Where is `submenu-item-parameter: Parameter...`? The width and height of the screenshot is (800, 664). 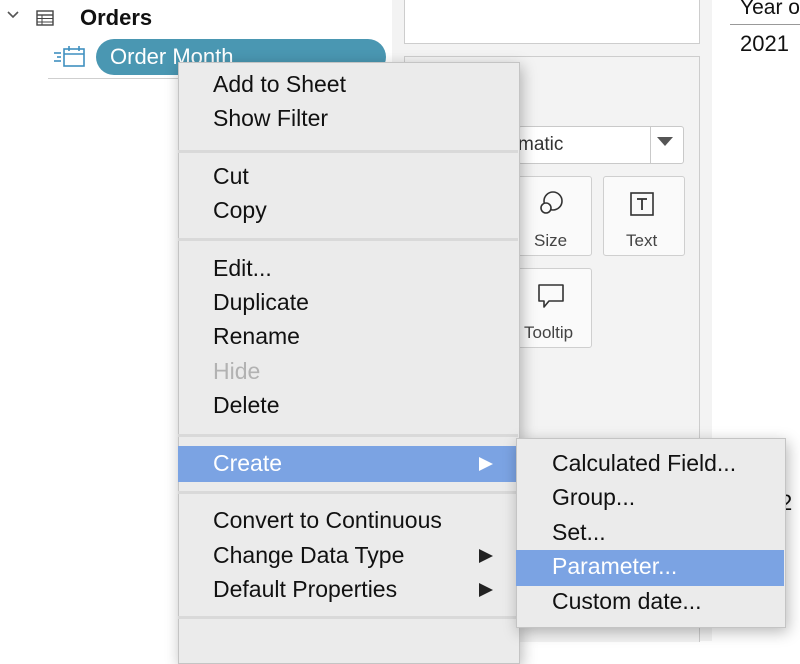
submenu-item-parameter: Parameter... is located at coordinates (614, 566).